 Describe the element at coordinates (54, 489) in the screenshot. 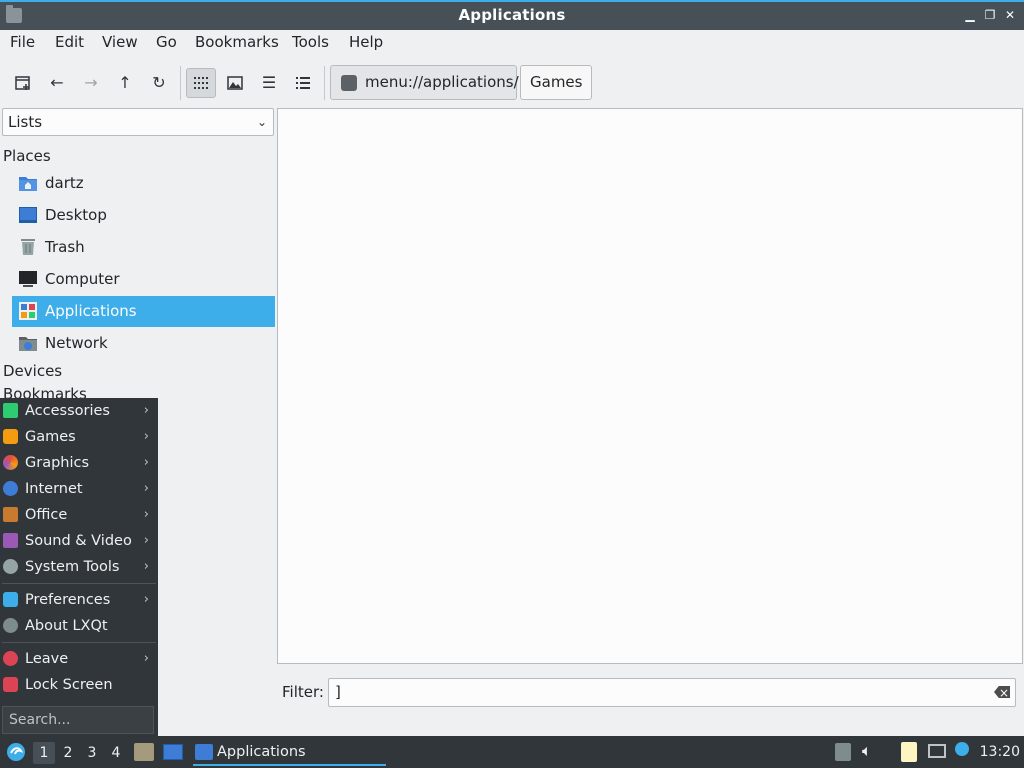

I see `menu-item-label: Internet` at that location.